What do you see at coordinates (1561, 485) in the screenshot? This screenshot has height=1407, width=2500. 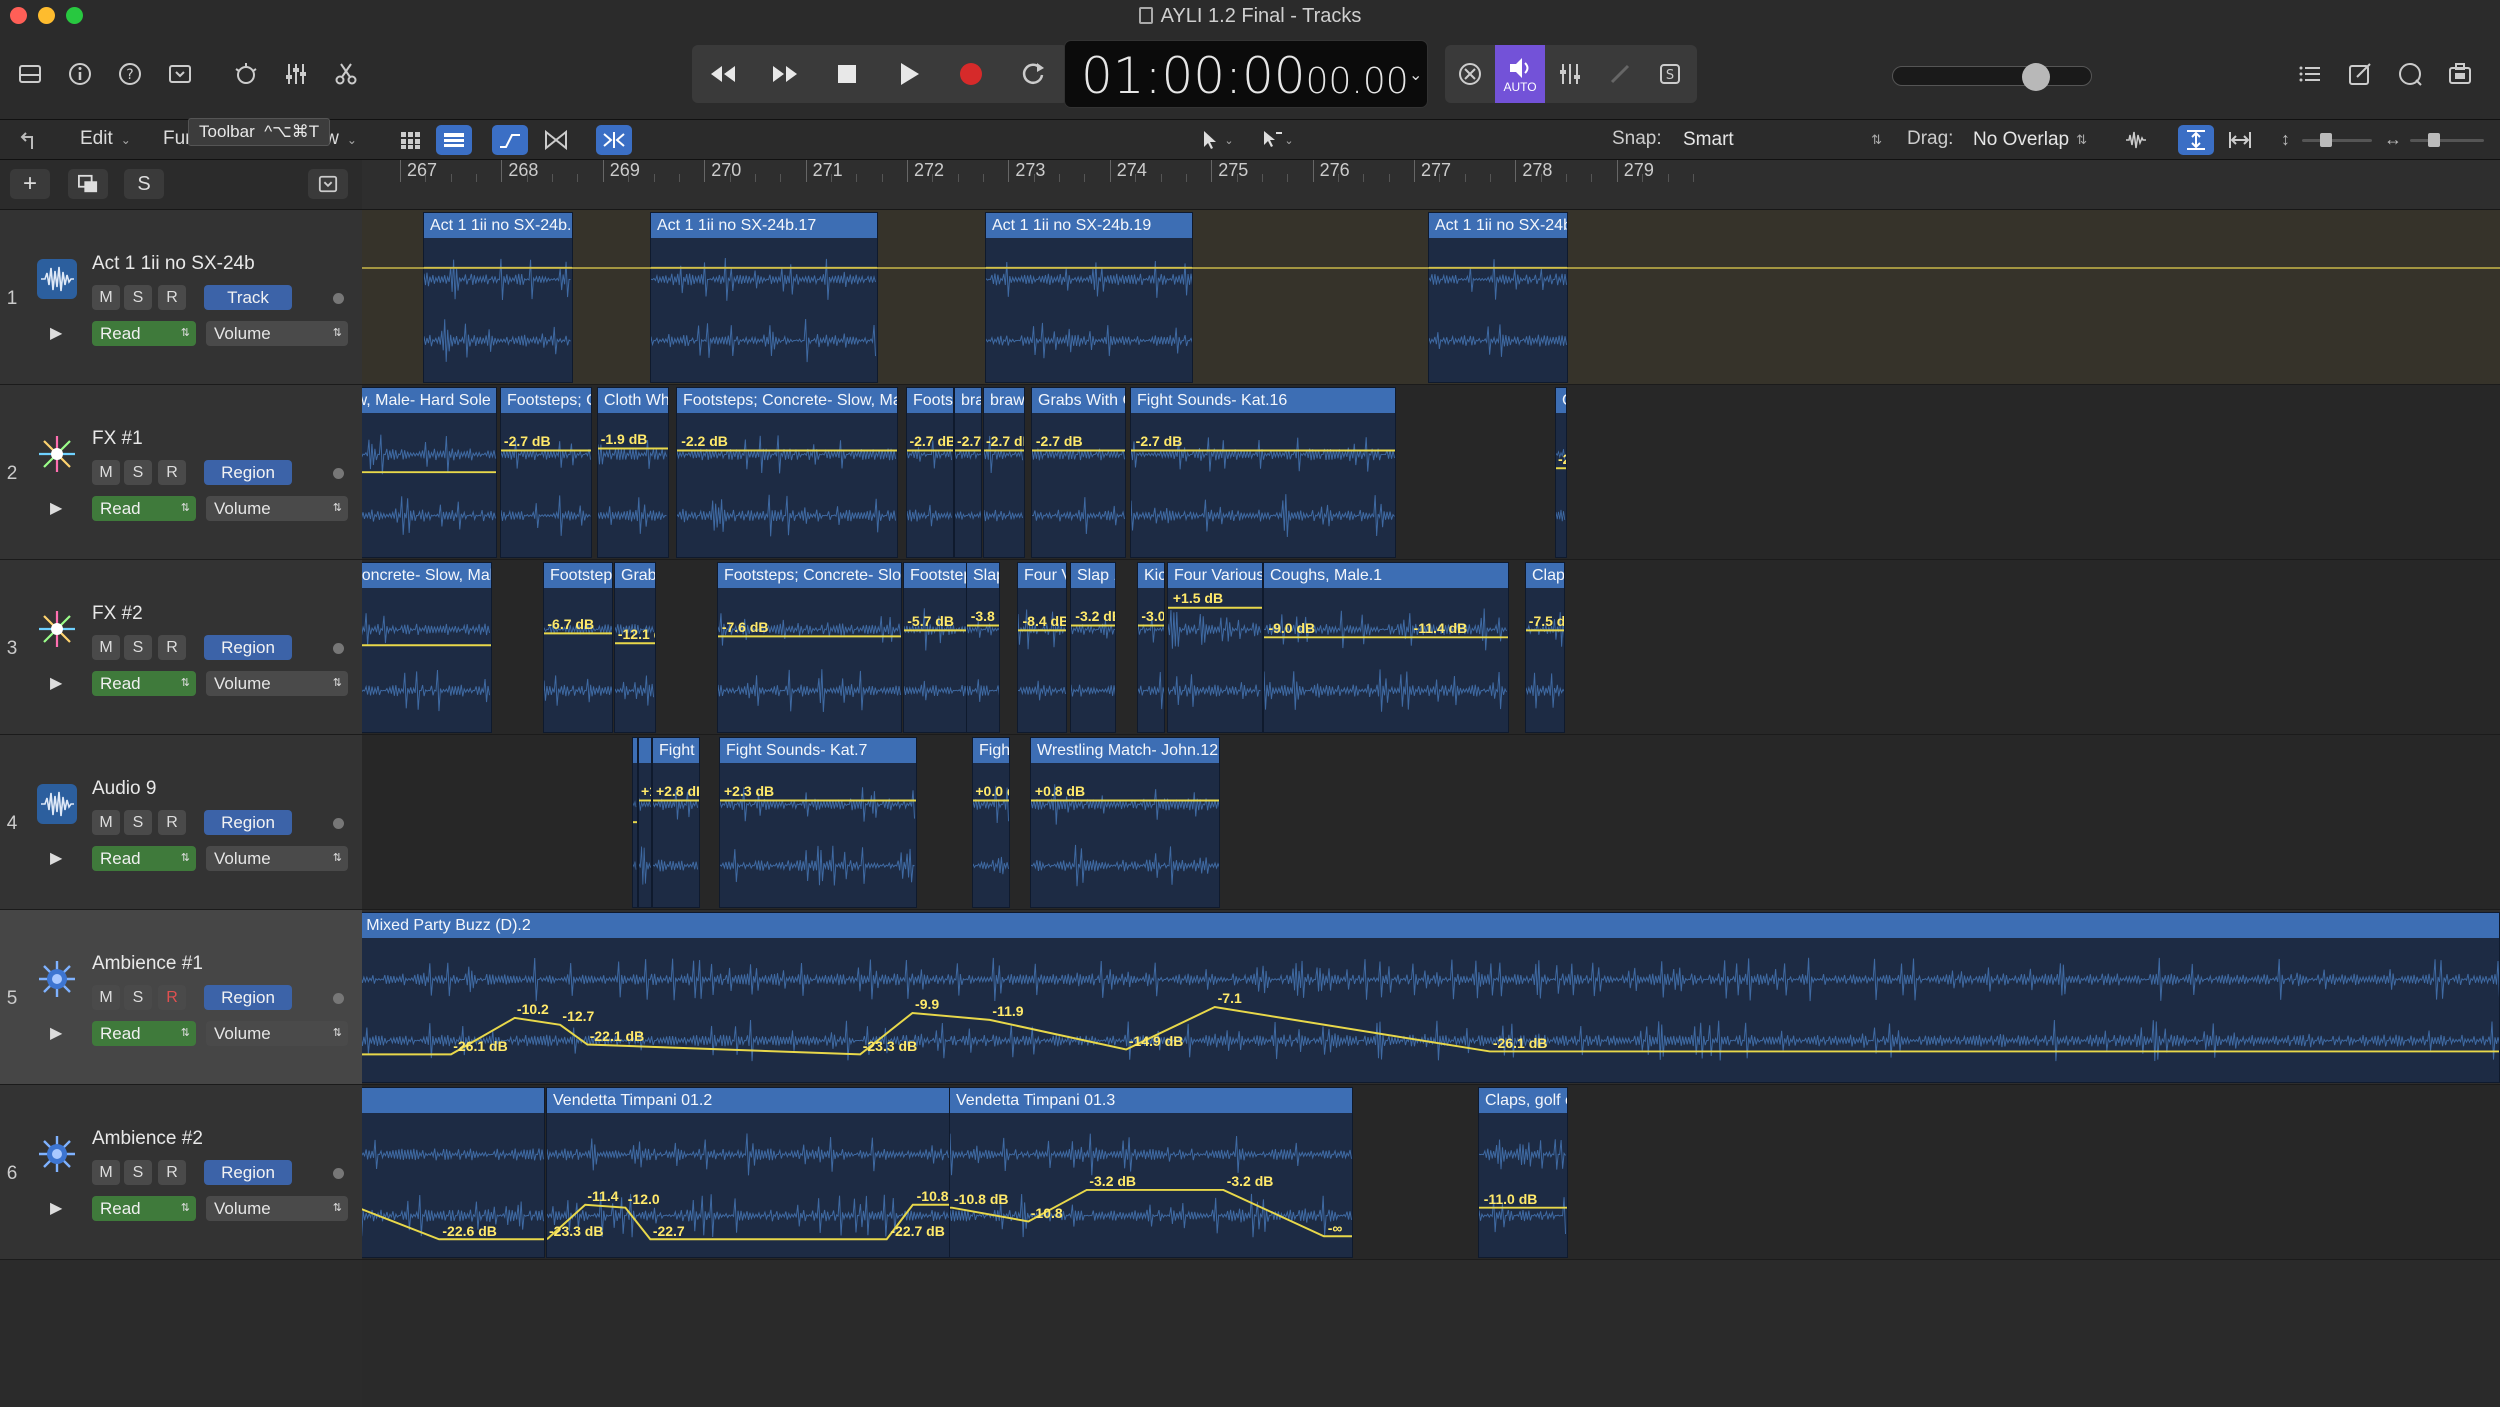 I see `region-waveform: -2` at bounding box center [1561, 485].